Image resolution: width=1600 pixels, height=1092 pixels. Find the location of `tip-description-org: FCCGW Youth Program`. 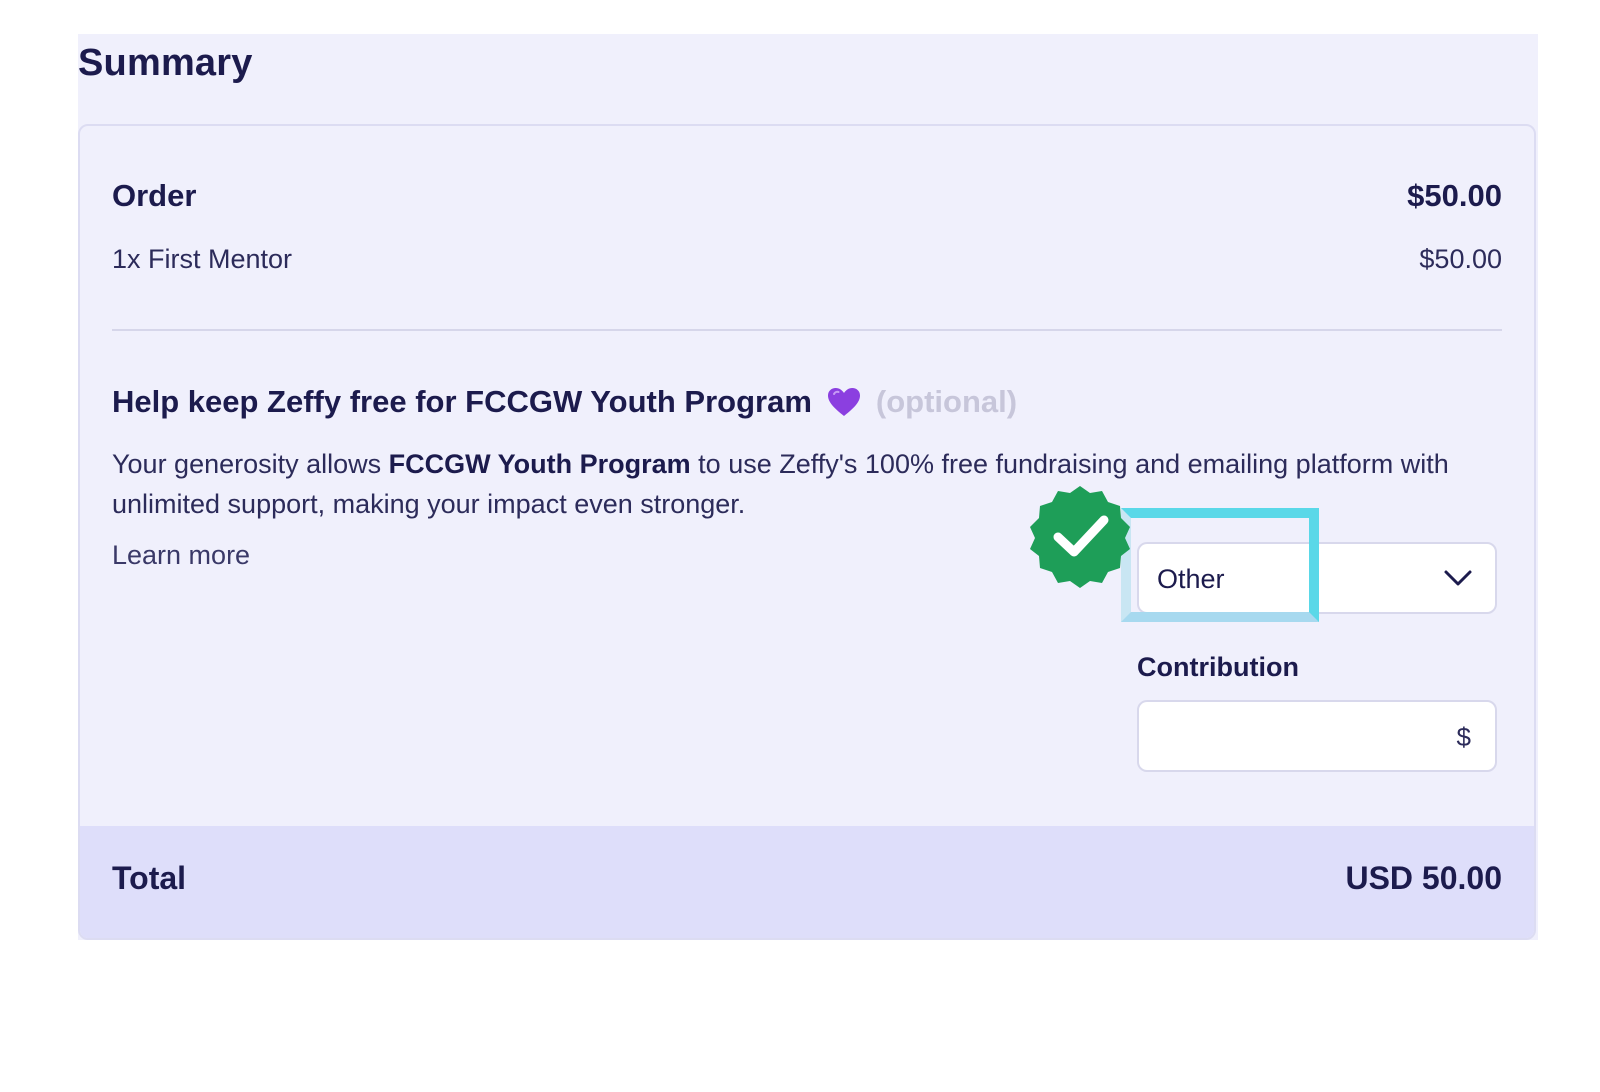

tip-description-org: FCCGW Youth Program is located at coordinates (539, 464).